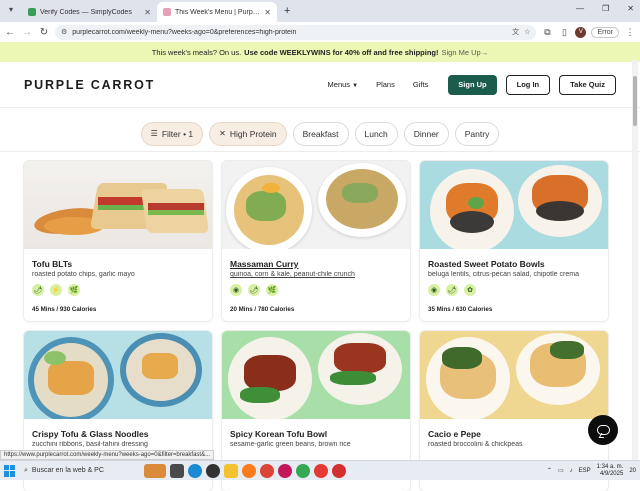 The height and width of the screenshot is (491, 640). Describe the element at coordinates (320, 133) in the screenshot. I see `chip-breakfast: Breakfast` at that location.